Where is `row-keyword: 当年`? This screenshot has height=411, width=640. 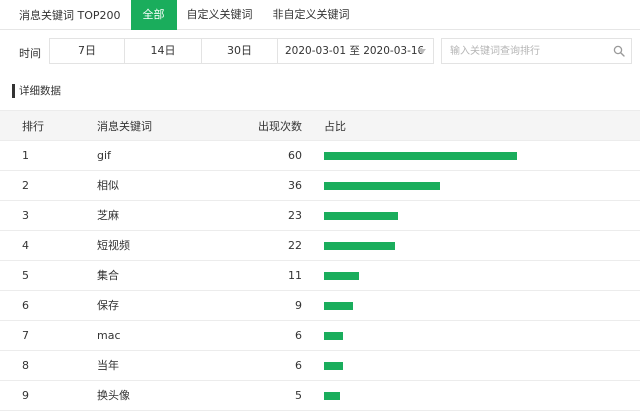 row-keyword: 当年 is located at coordinates (108, 365).